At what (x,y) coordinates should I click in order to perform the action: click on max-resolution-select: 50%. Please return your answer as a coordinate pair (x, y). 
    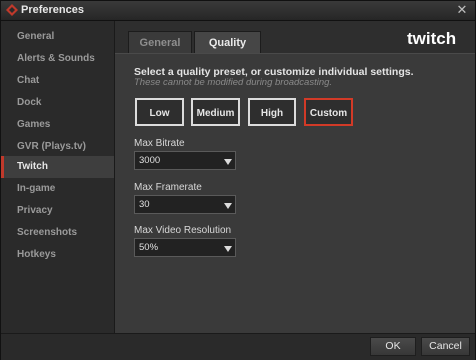
    Looking at the image, I should click on (185, 247).